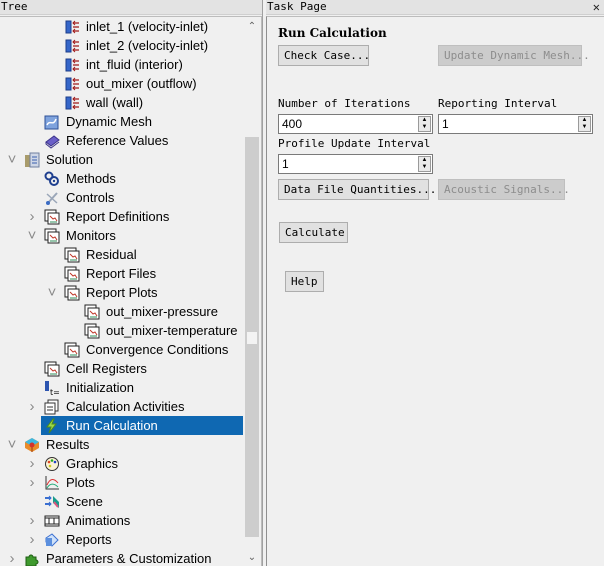 This screenshot has height=566, width=604. What do you see at coordinates (121, 330) in the screenshot?
I see `tree-item: out_mixer-temperature` at bounding box center [121, 330].